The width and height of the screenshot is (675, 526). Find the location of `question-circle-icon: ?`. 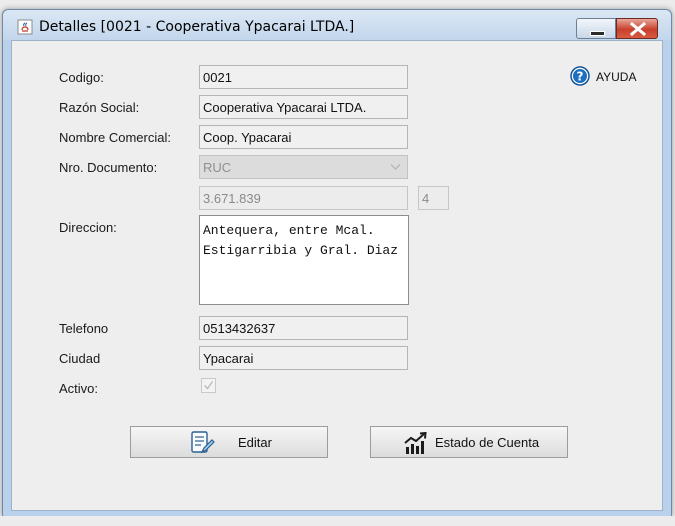

question-circle-icon: ? is located at coordinates (580, 76).